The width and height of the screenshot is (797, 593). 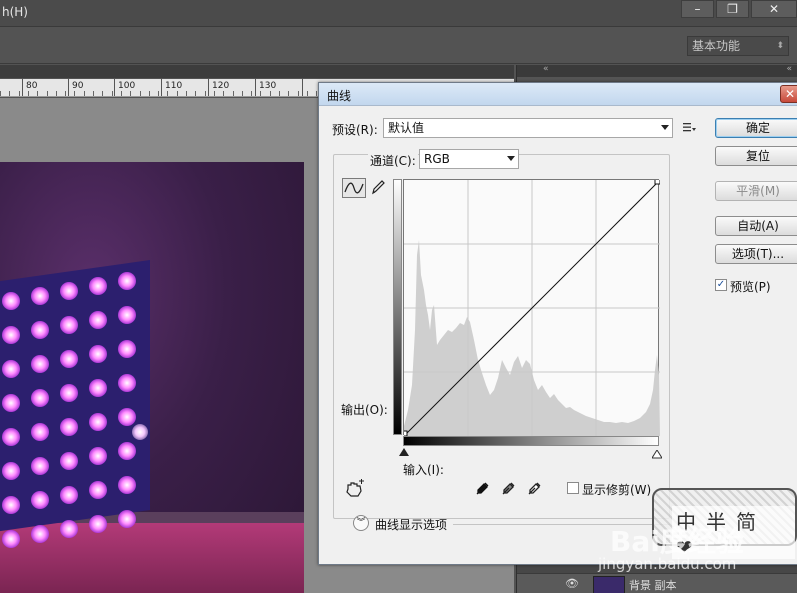 What do you see at coordinates (572, 583) in the screenshot?
I see `eye-icon: 👁` at bounding box center [572, 583].